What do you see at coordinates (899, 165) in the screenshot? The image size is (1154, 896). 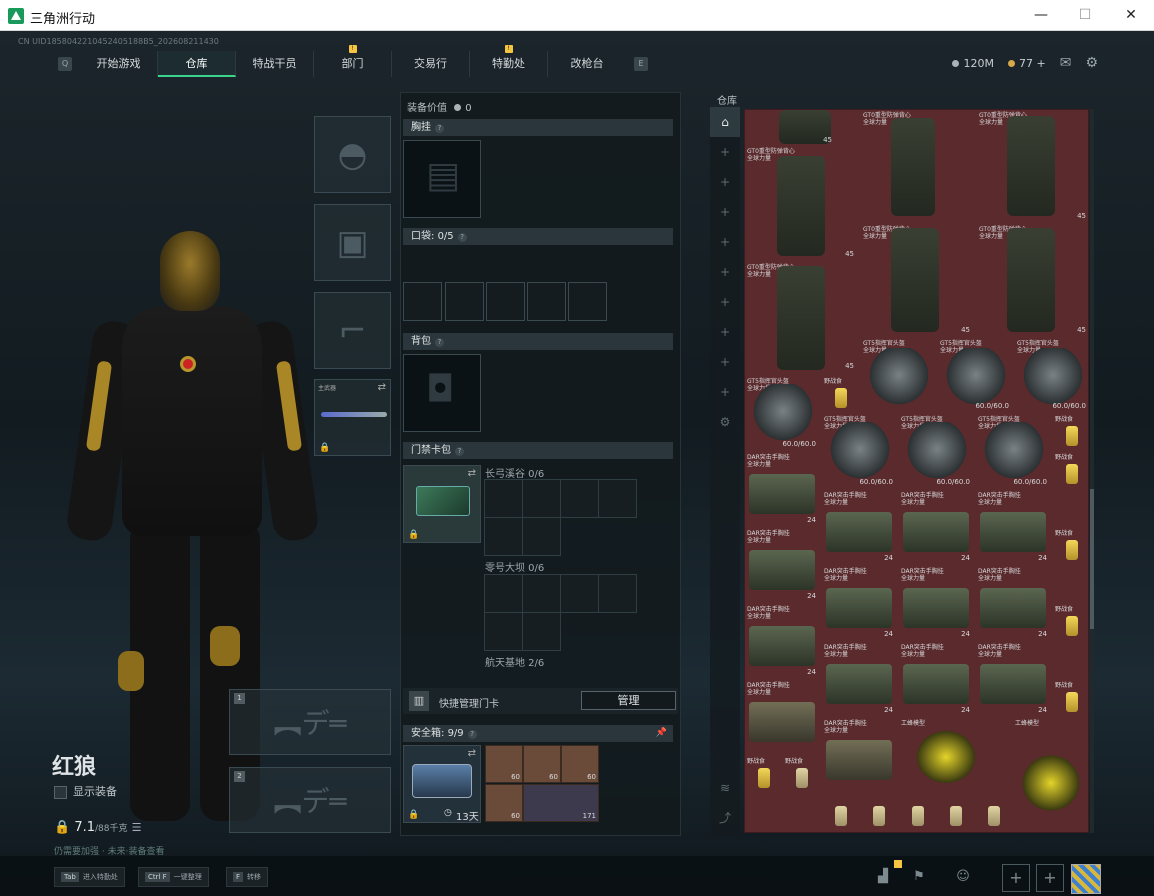 I see `warehouse-item: GT0重型防弹背心 全球力量` at bounding box center [899, 165].